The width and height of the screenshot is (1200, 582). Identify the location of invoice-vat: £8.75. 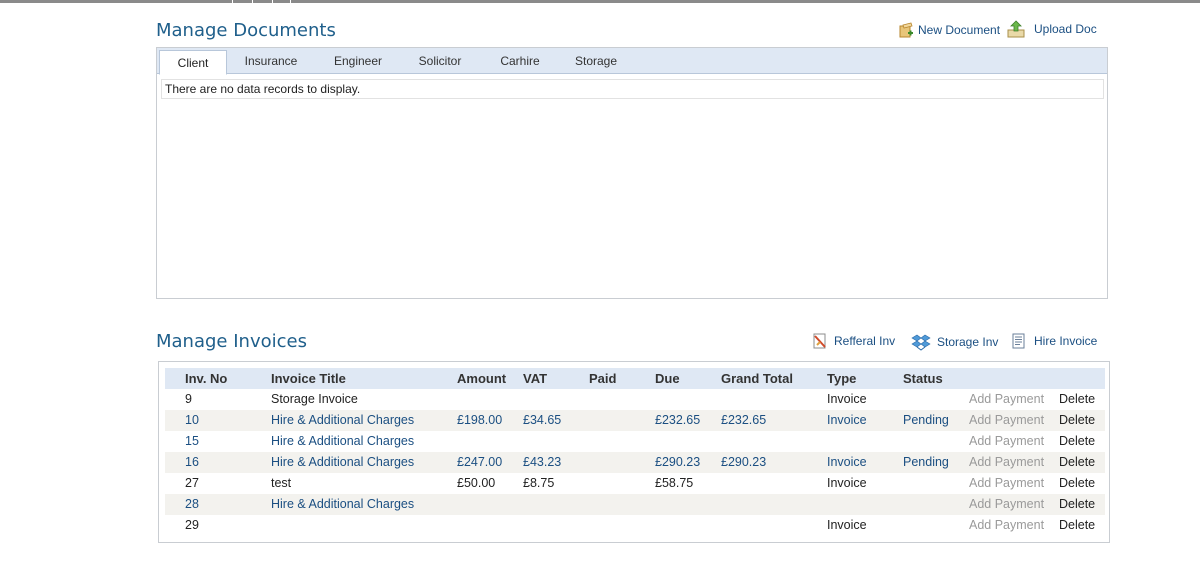
(539, 483).